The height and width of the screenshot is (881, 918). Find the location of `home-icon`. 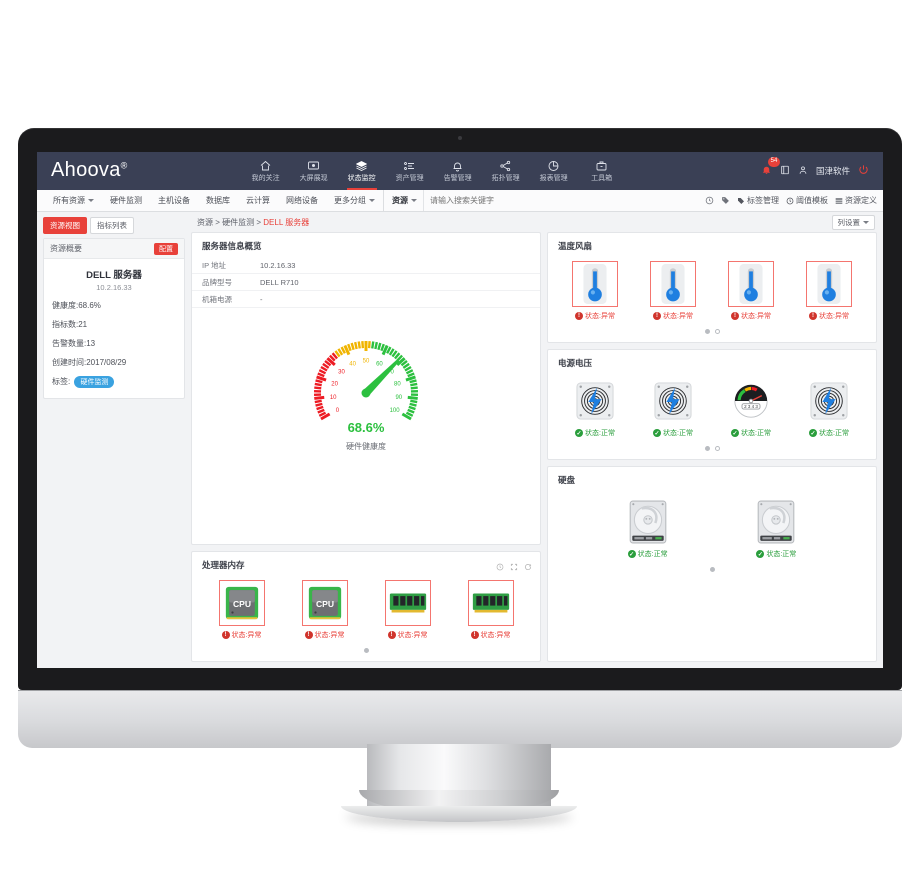

home-icon is located at coordinates (265, 165).